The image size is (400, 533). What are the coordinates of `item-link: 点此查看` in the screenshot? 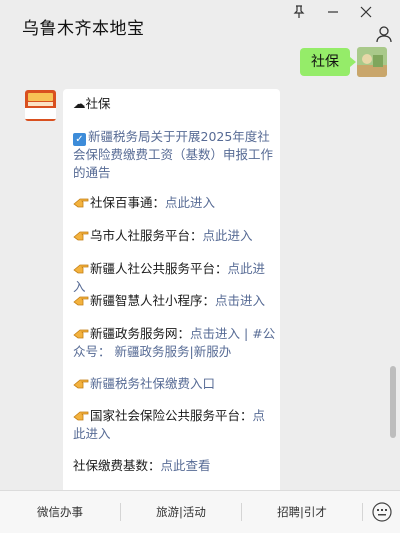 It's located at (186, 465).